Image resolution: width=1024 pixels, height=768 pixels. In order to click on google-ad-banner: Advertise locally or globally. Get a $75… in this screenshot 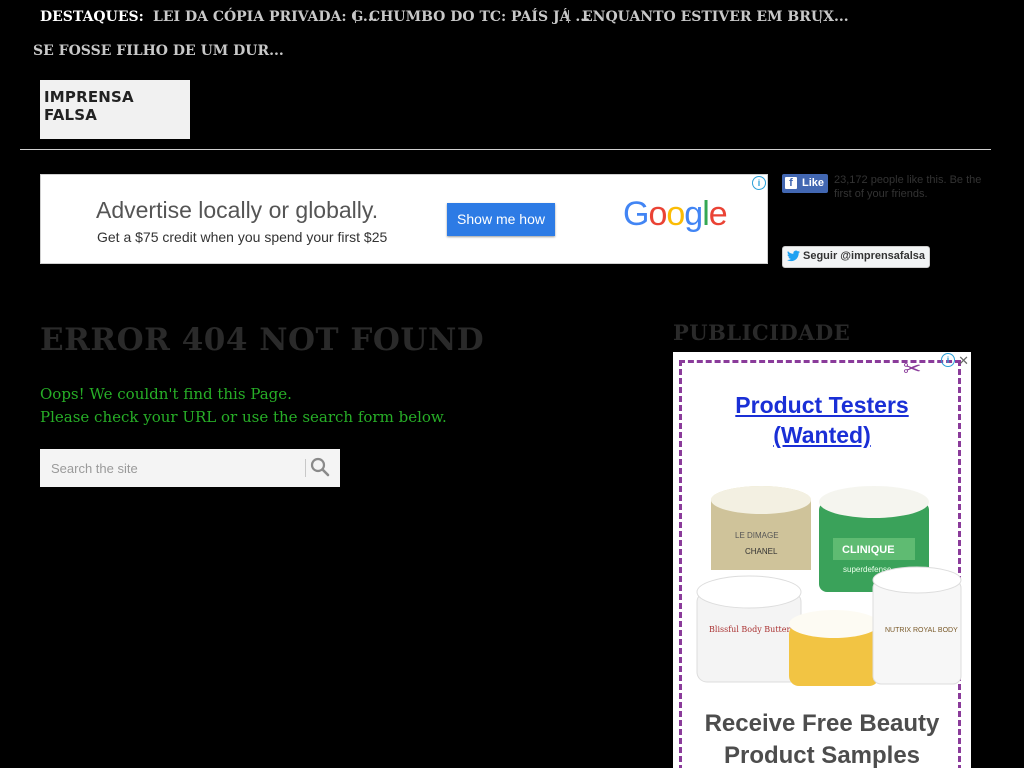, I will do `click(404, 219)`.